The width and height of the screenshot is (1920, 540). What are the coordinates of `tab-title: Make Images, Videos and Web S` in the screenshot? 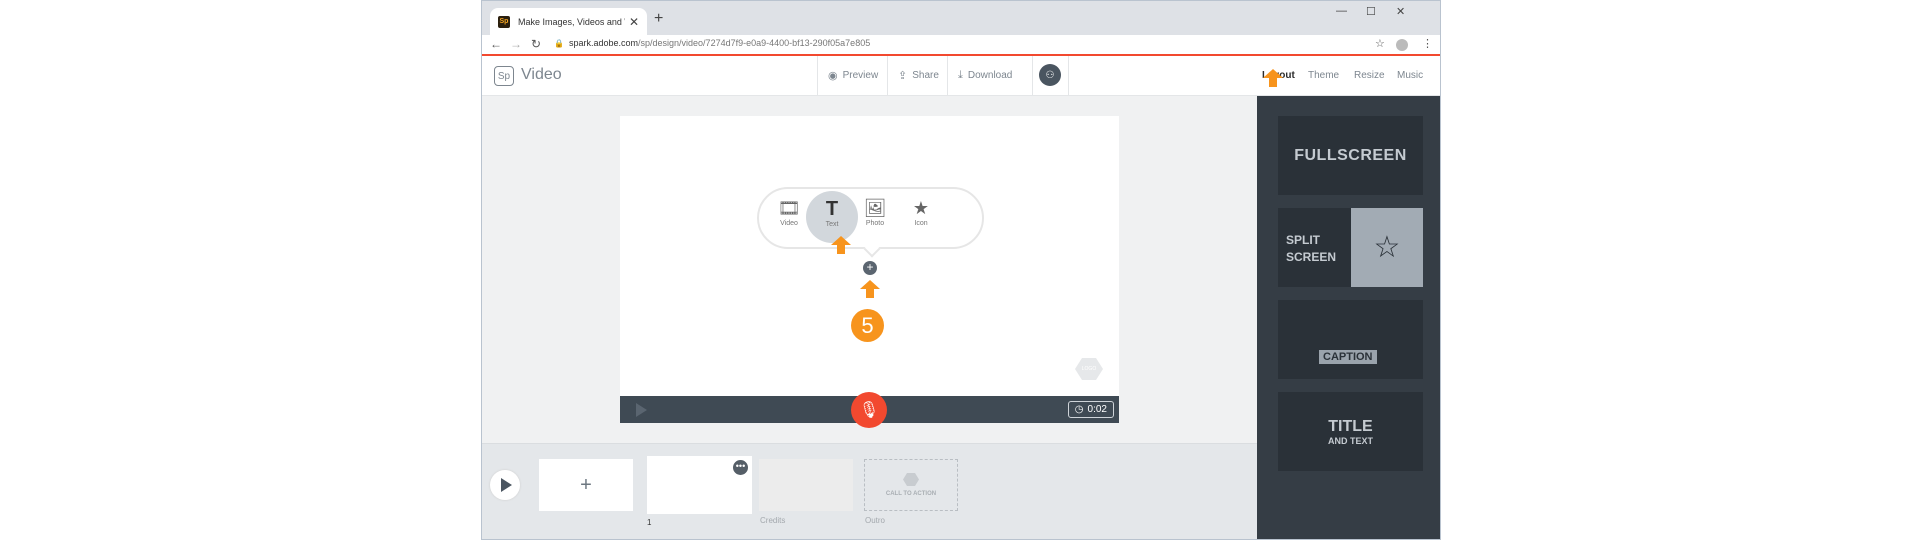 It's located at (571, 21).